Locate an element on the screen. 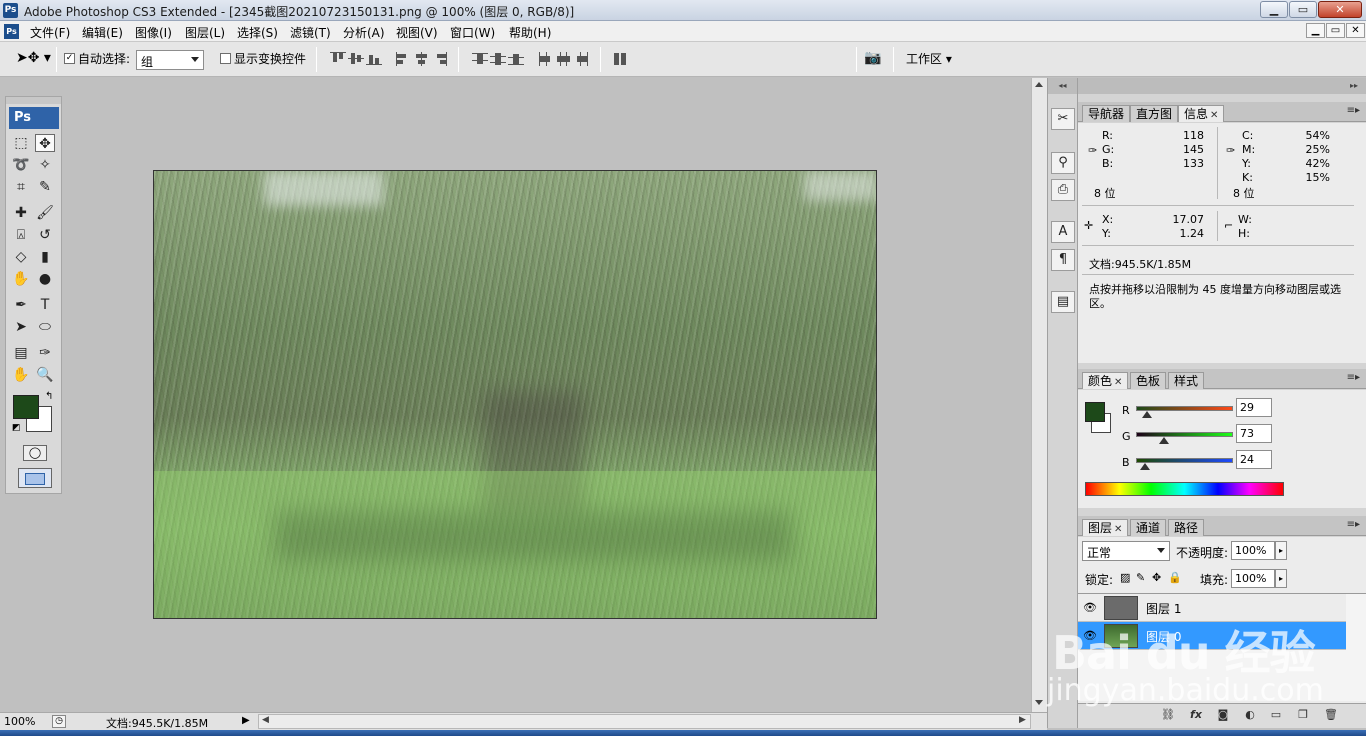  lock-image-icon: ✎ is located at coordinates (1140, 577).